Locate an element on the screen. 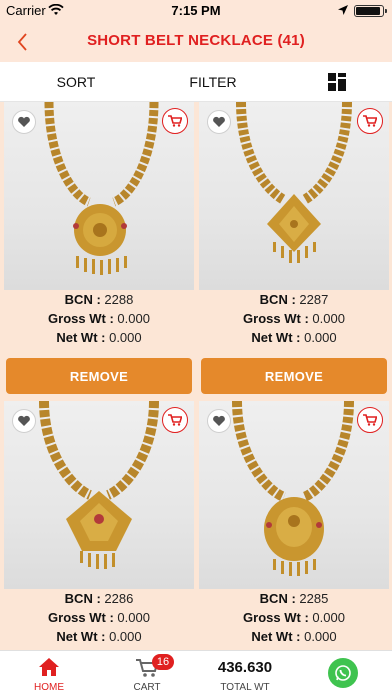 Image resolution: width=392 pixels, height=696 pixels. location-arrow-icon is located at coordinates (343, 10).